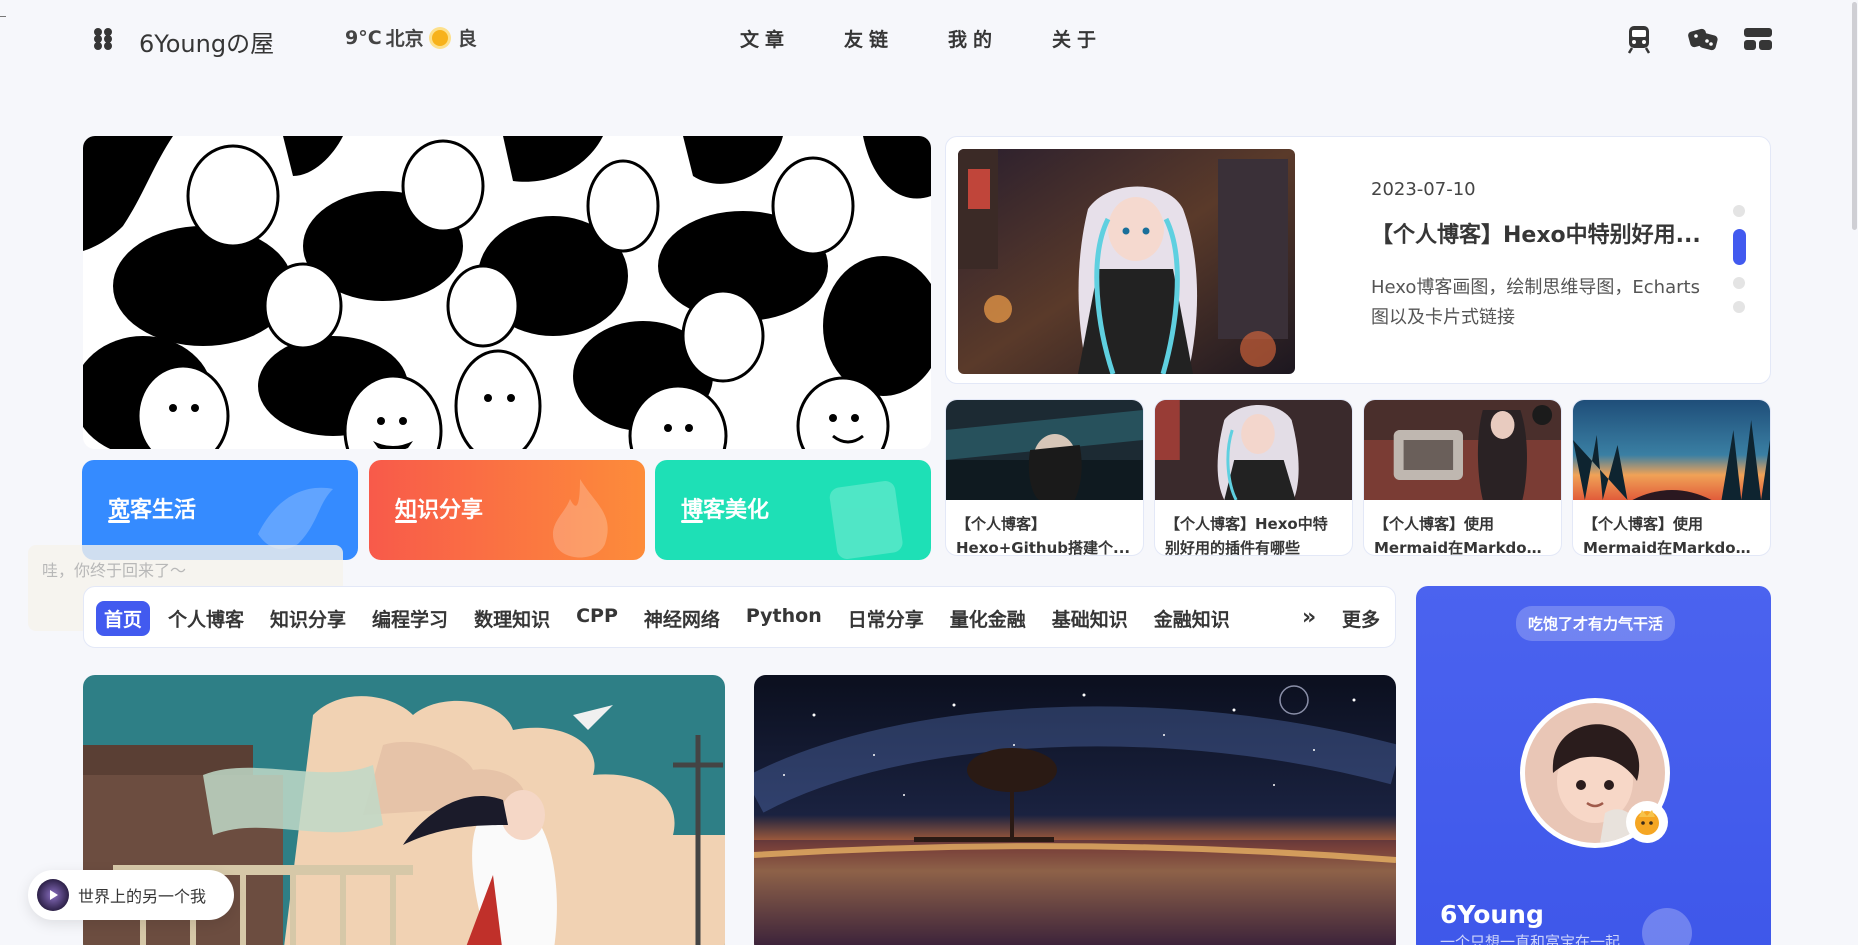 The width and height of the screenshot is (1858, 945). I want to click on nav-articles: 文章, so click(765, 38).